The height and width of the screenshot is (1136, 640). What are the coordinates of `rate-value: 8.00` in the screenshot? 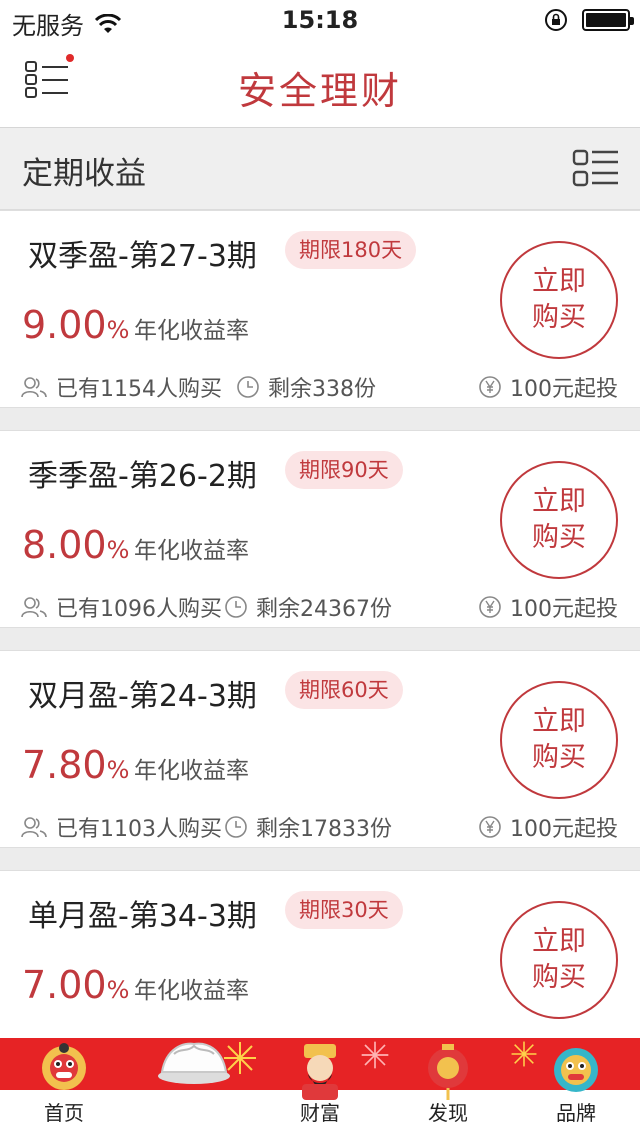 It's located at (64, 545).